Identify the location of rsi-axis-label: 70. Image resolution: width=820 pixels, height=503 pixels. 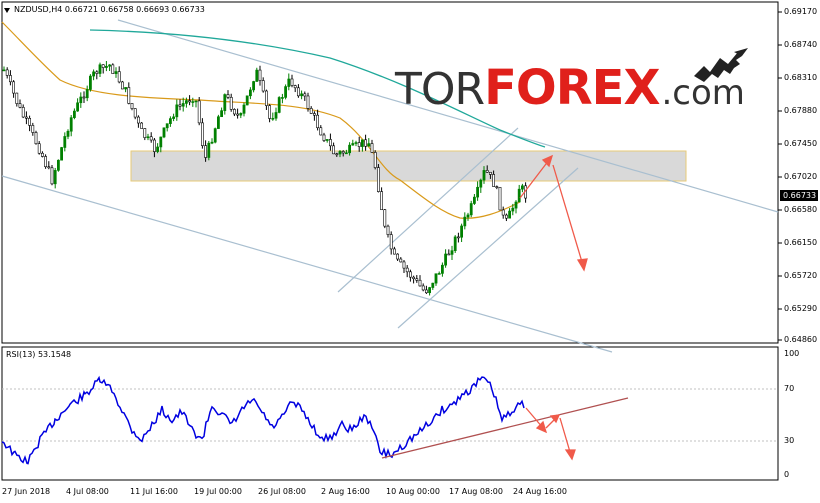
(789, 388).